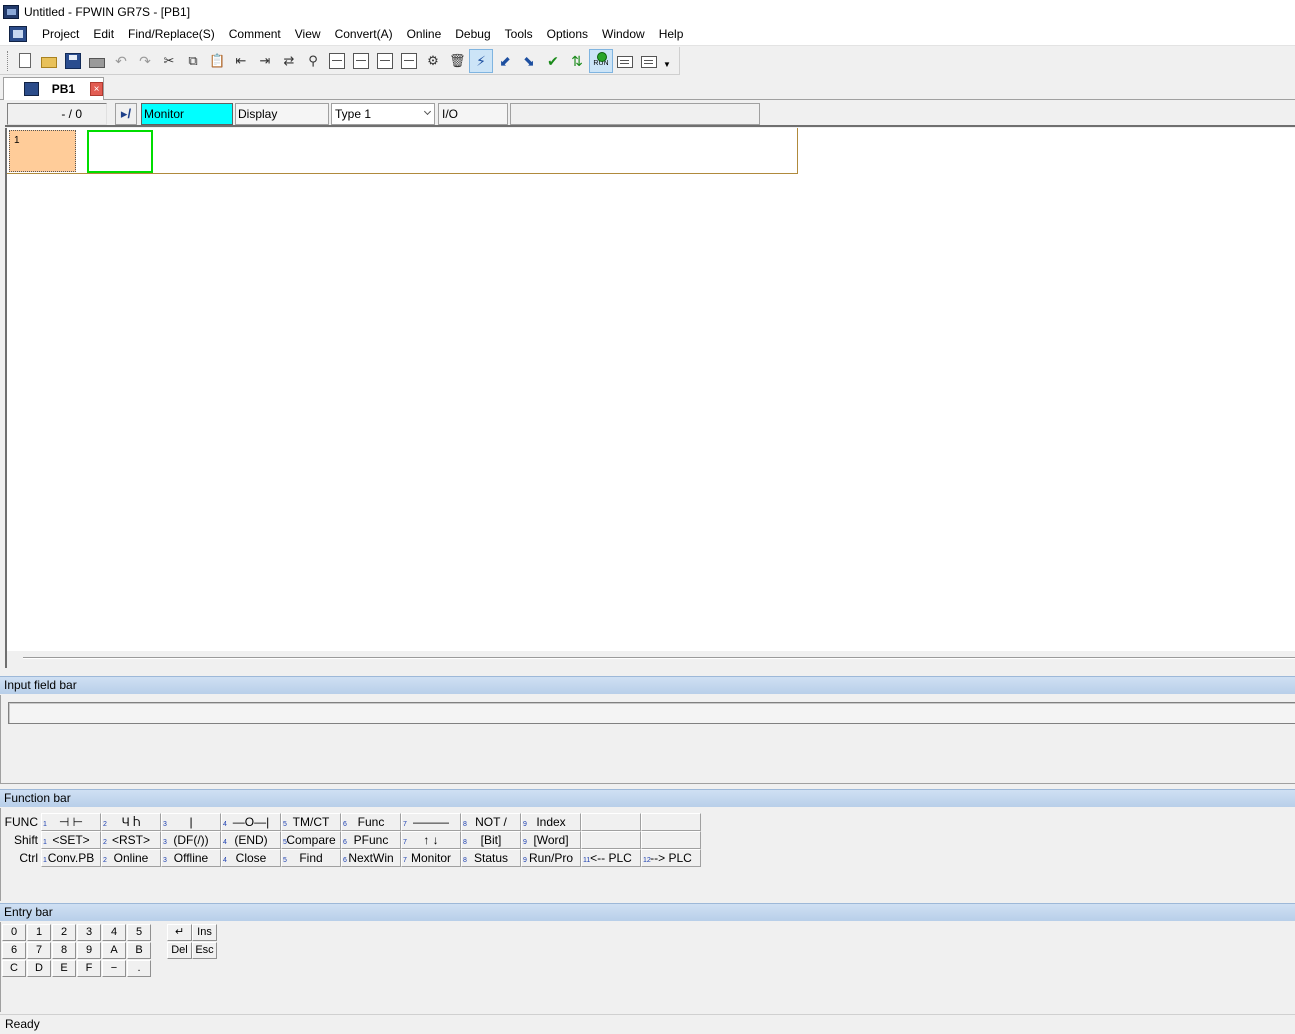 The height and width of the screenshot is (1034, 1295). What do you see at coordinates (311, 840) in the screenshot?
I see `function-key-shift-5: Compare 5` at bounding box center [311, 840].